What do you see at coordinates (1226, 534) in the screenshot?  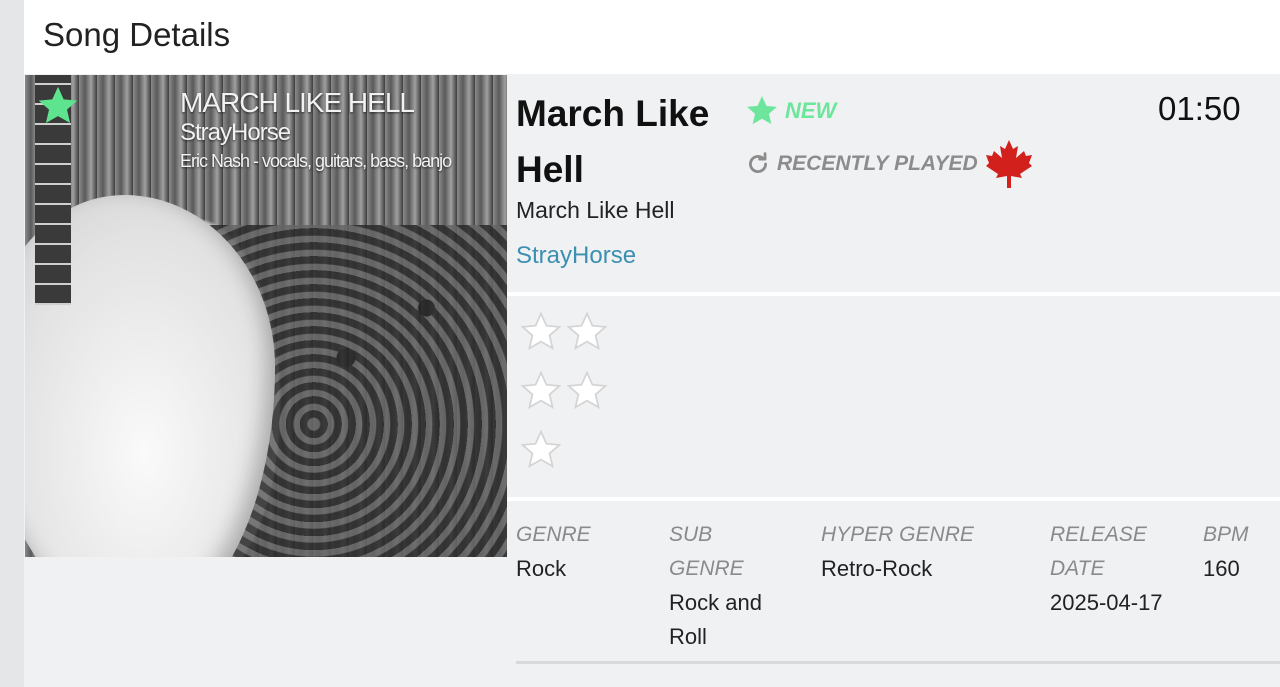 I see `bpm-label: BPM` at bounding box center [1226, 534].